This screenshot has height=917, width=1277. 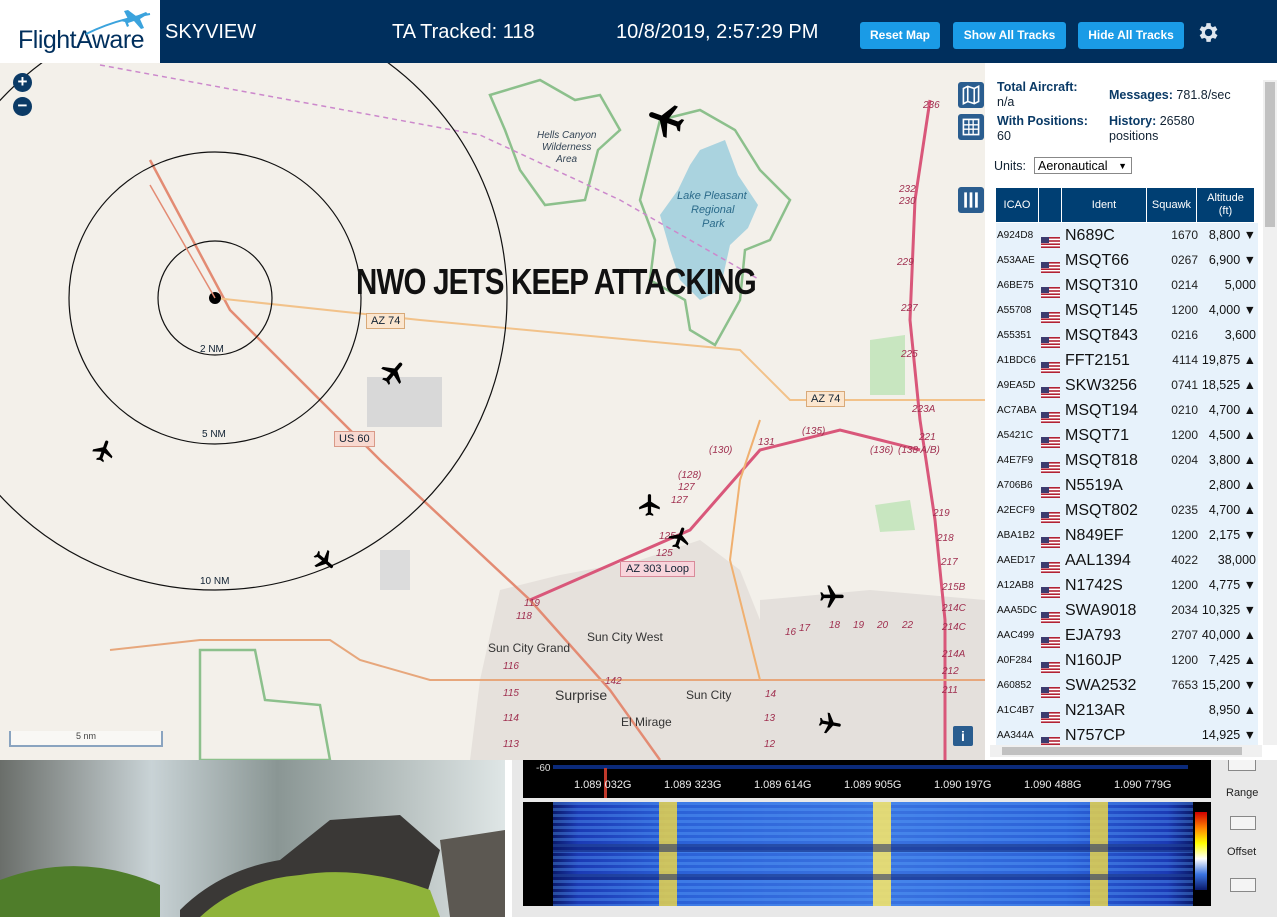 I want to click on shield-az74-east: AZ 74, so click(x=826, y=399).